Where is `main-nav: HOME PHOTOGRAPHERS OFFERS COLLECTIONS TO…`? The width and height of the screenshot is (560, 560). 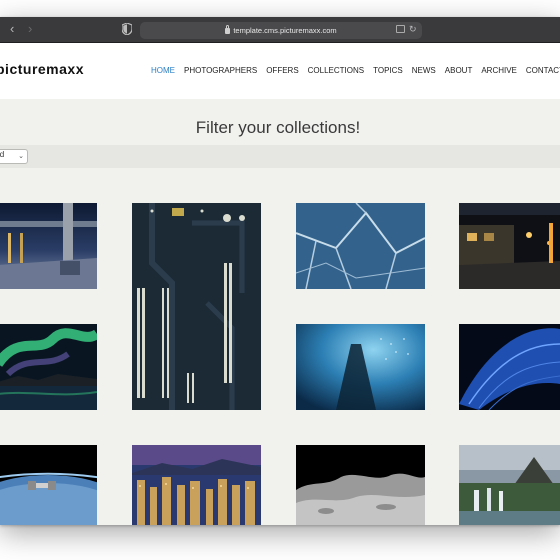
main-nav: HOME PHOTOGRAPHERS OFFERS COLLECTIONS TO… is located at coordinates (355, 71).